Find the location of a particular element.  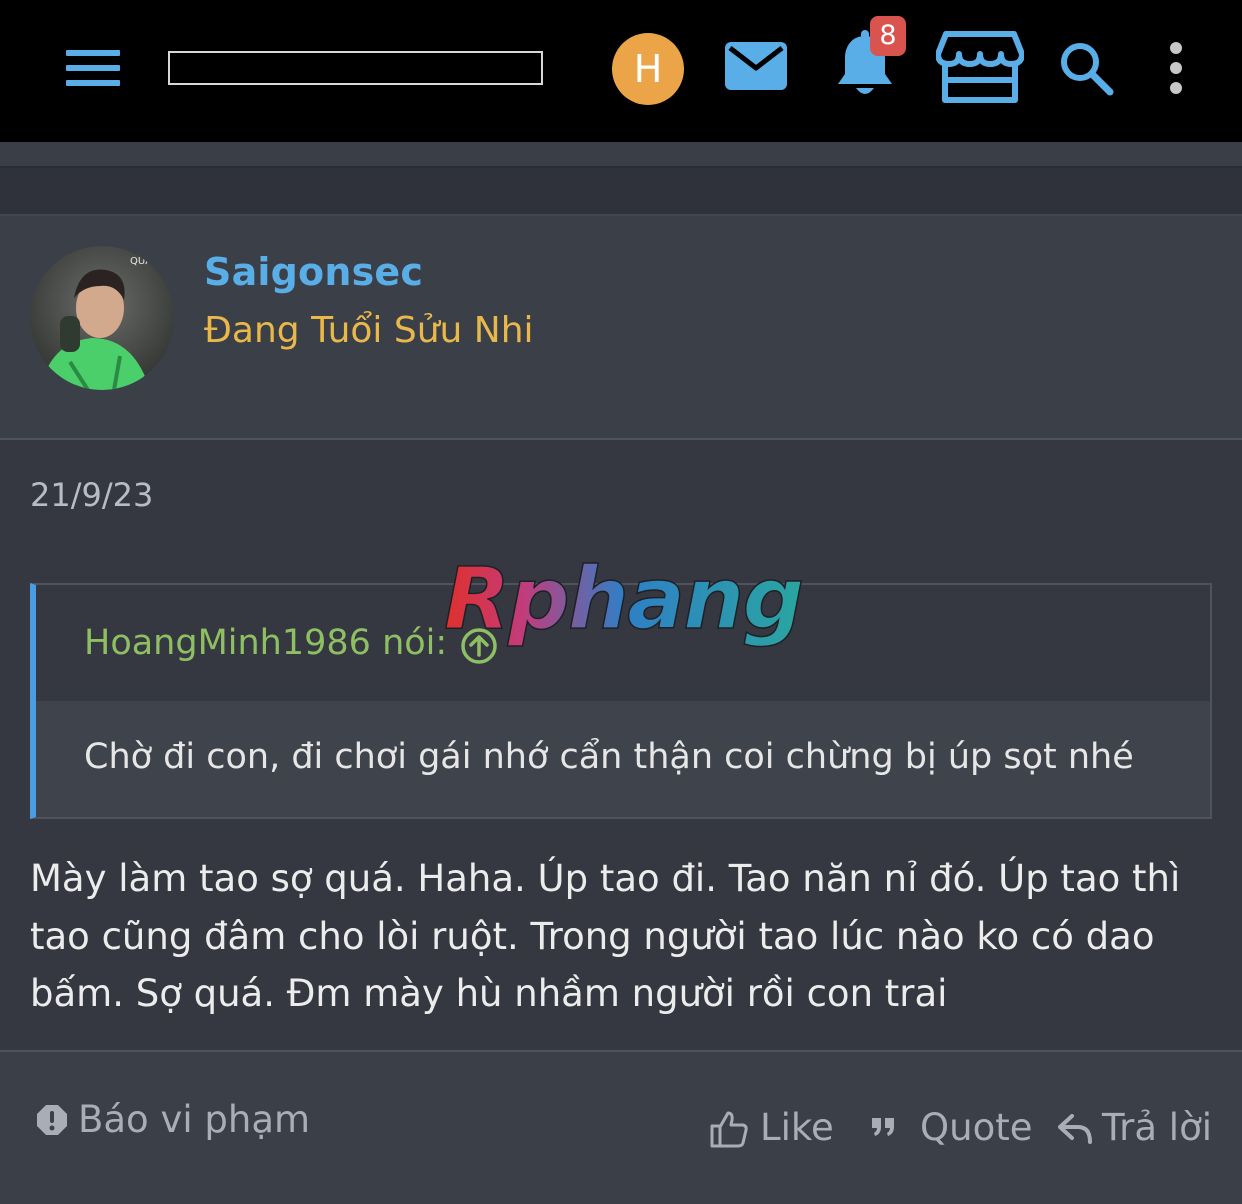

site-logo is located at coordinates (355, 68).